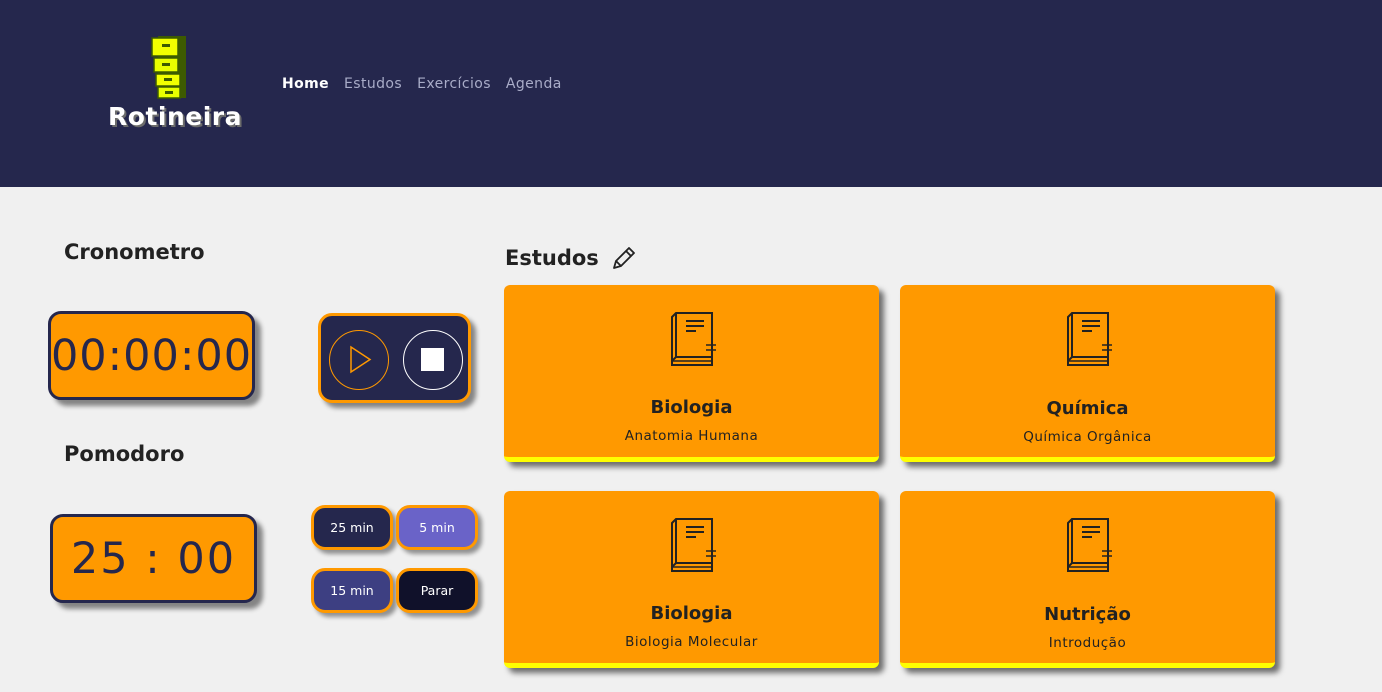 The height and width of the screenshot is (692, 1382). I want to click on stop-button, so click(433, 360).